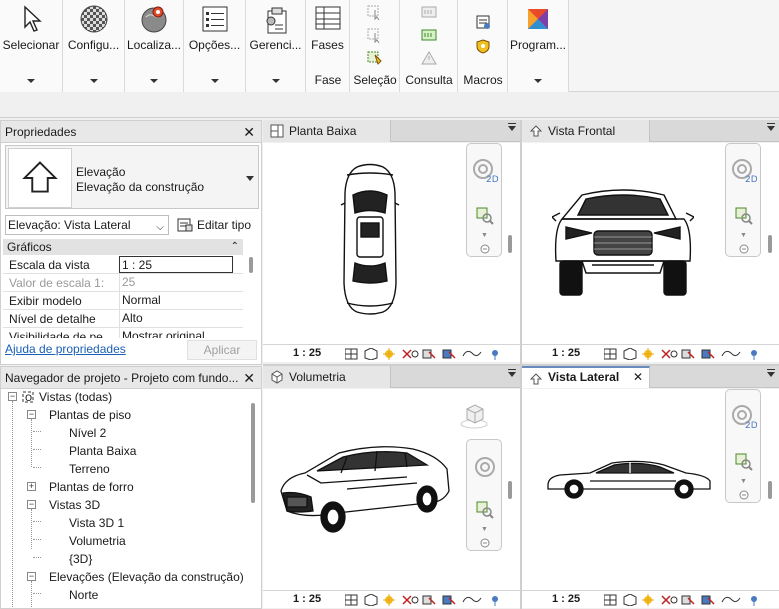 This screenshot has width=779, height=609. I want to click on tab-planta-baixa: Planta Baixa, so click(327, 131).